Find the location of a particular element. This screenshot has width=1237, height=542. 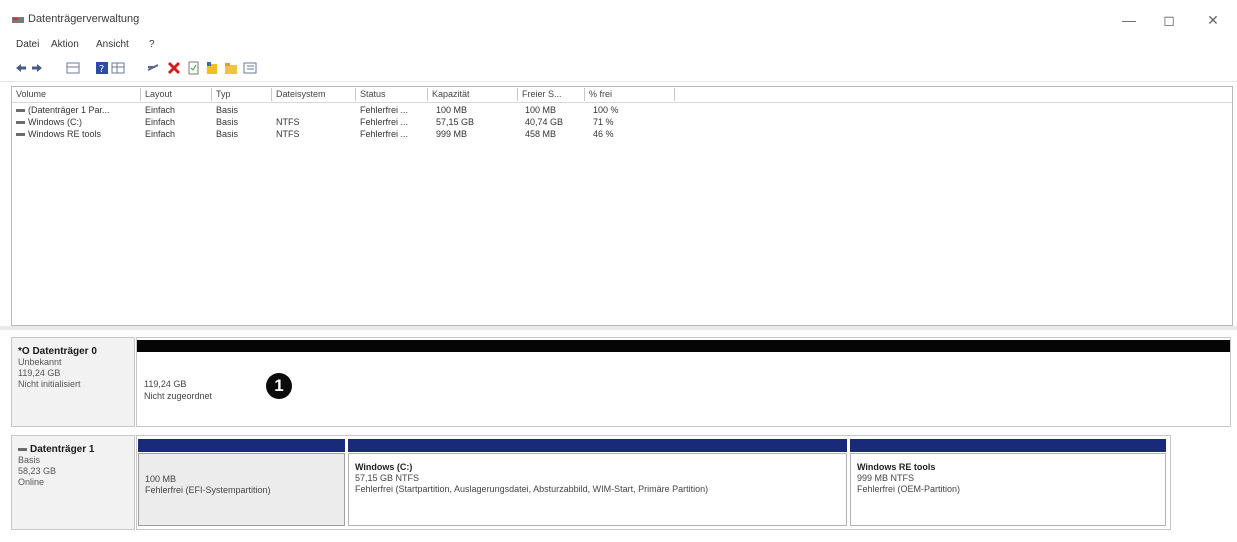

cell-kapazitaet: 999 MB is located at coordinates (452, 134).